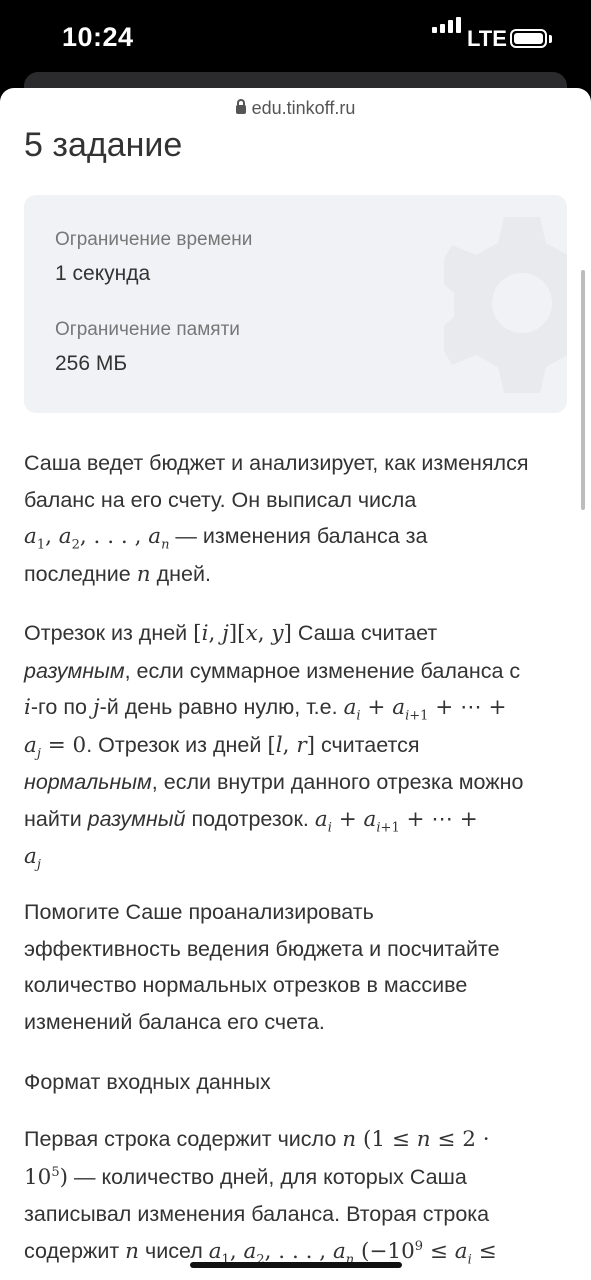 Image resolution: width=591 pixels, height=1280 pixels. I want to click on home-indicator, so click(296, 1265).